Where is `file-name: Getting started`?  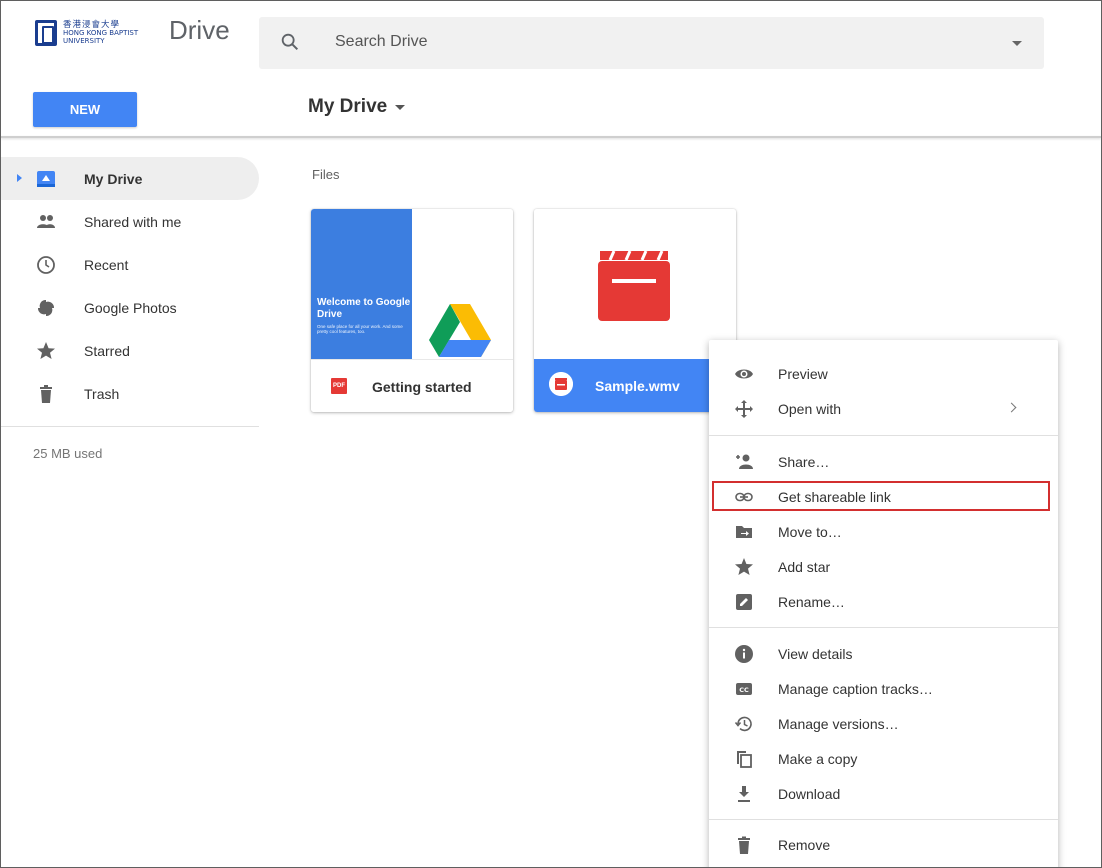
file-name: Getting started is located at coordinates (422, 387).